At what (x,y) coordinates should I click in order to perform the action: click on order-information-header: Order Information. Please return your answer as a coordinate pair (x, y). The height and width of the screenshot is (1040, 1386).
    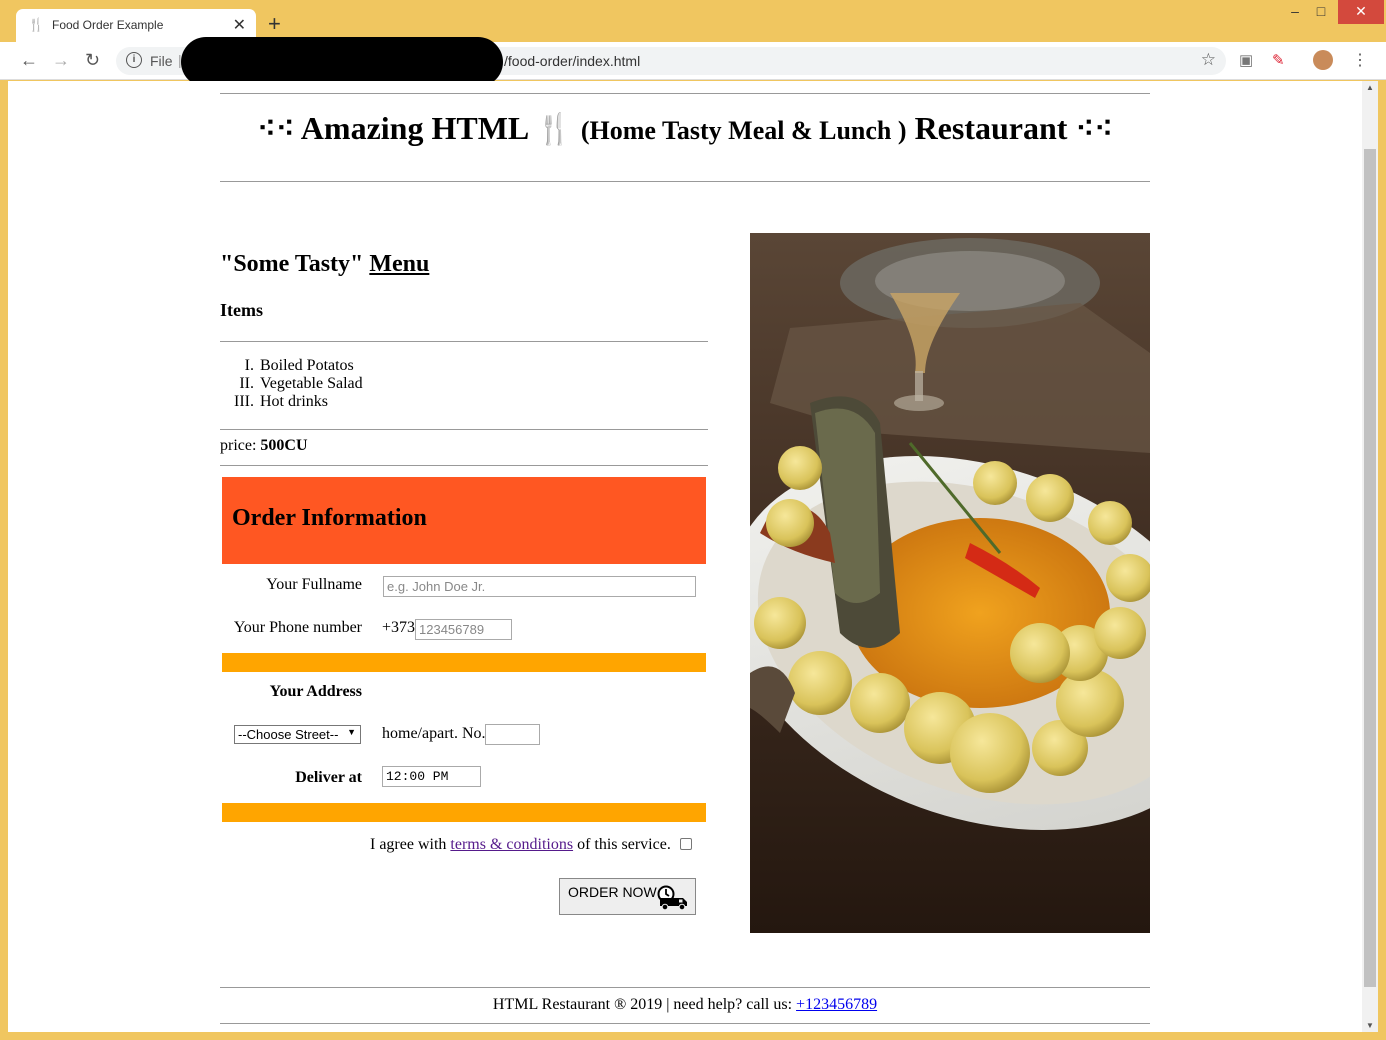
    Looking at the image, I should click on (464, 520).